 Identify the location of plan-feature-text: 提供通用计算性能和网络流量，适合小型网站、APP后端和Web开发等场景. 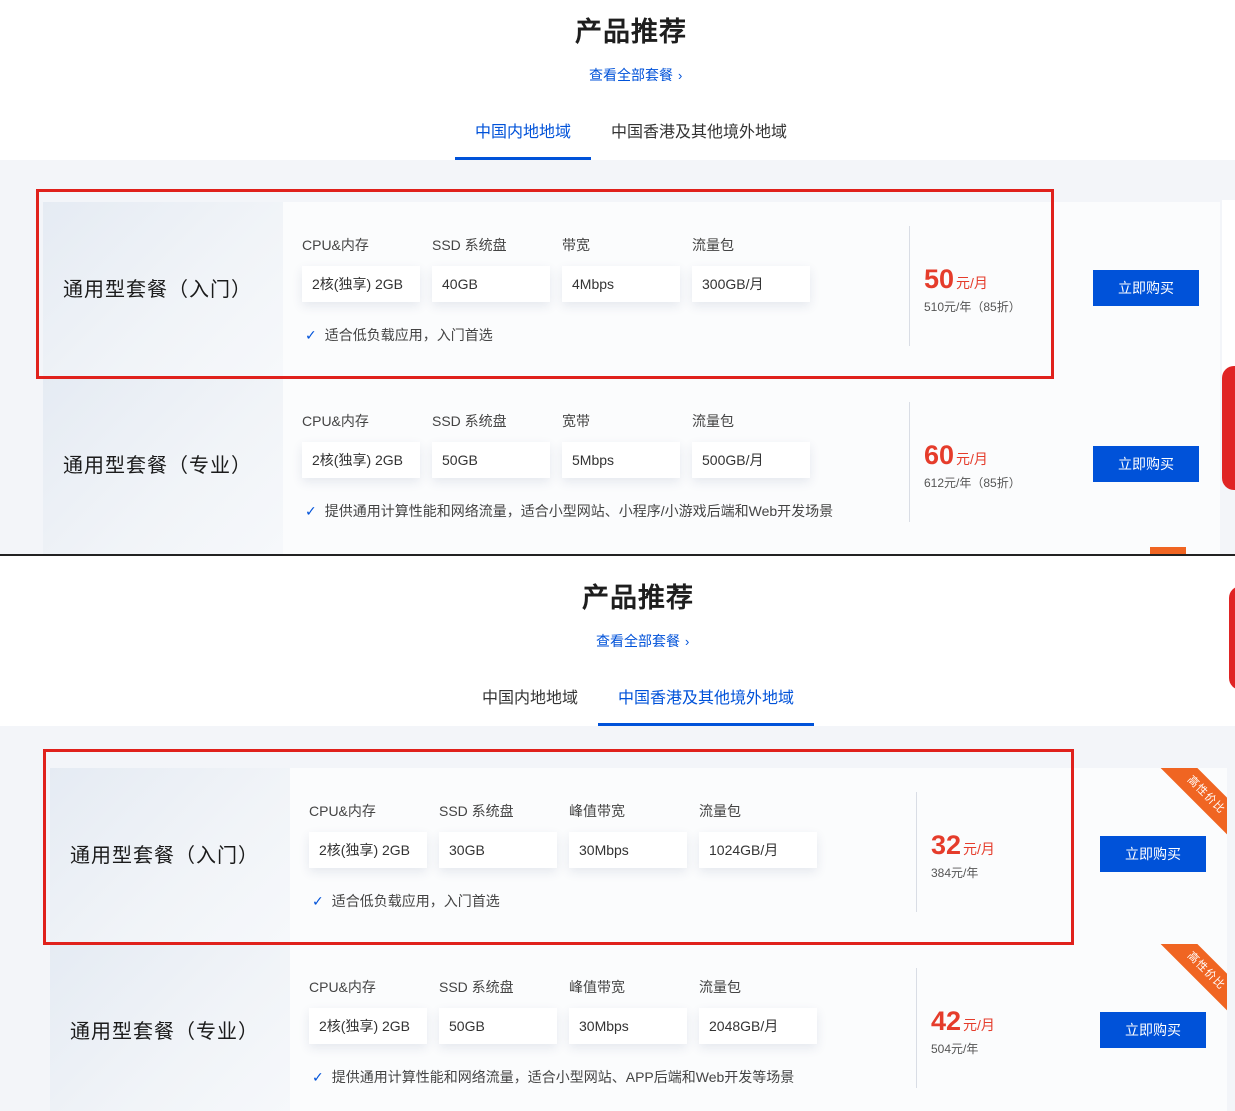
(563, 1077).